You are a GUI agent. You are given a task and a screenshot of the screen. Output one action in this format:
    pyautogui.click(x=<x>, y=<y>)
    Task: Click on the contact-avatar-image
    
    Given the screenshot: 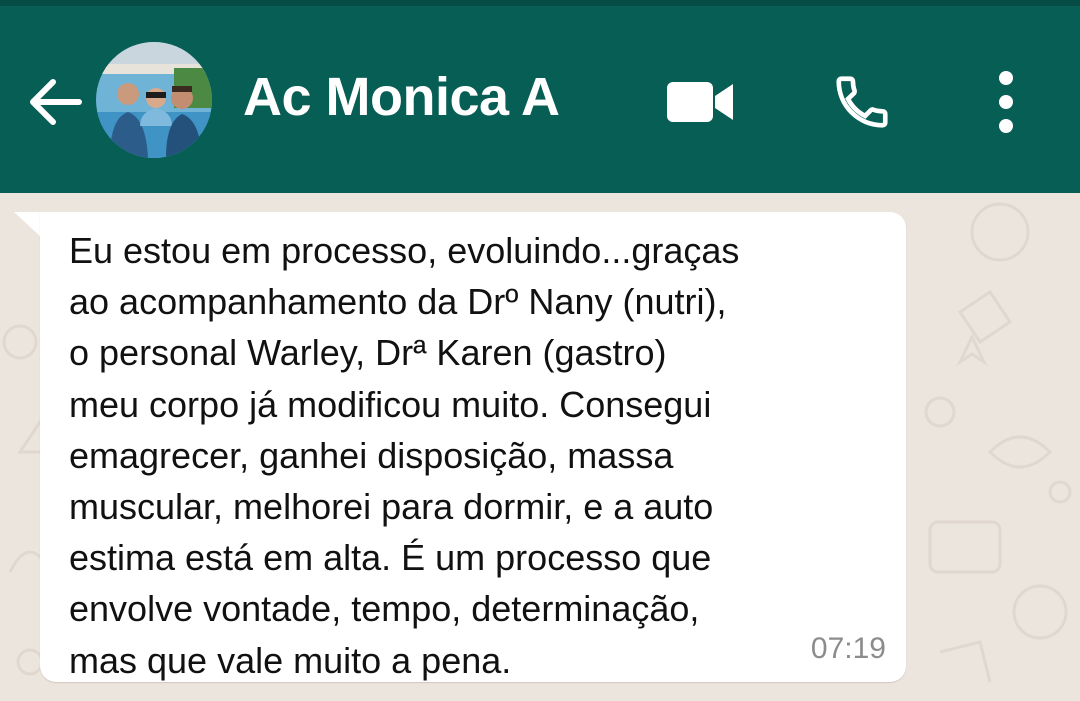 What is the action you would take?
    pyautogui.click(x=154, y=100)
    